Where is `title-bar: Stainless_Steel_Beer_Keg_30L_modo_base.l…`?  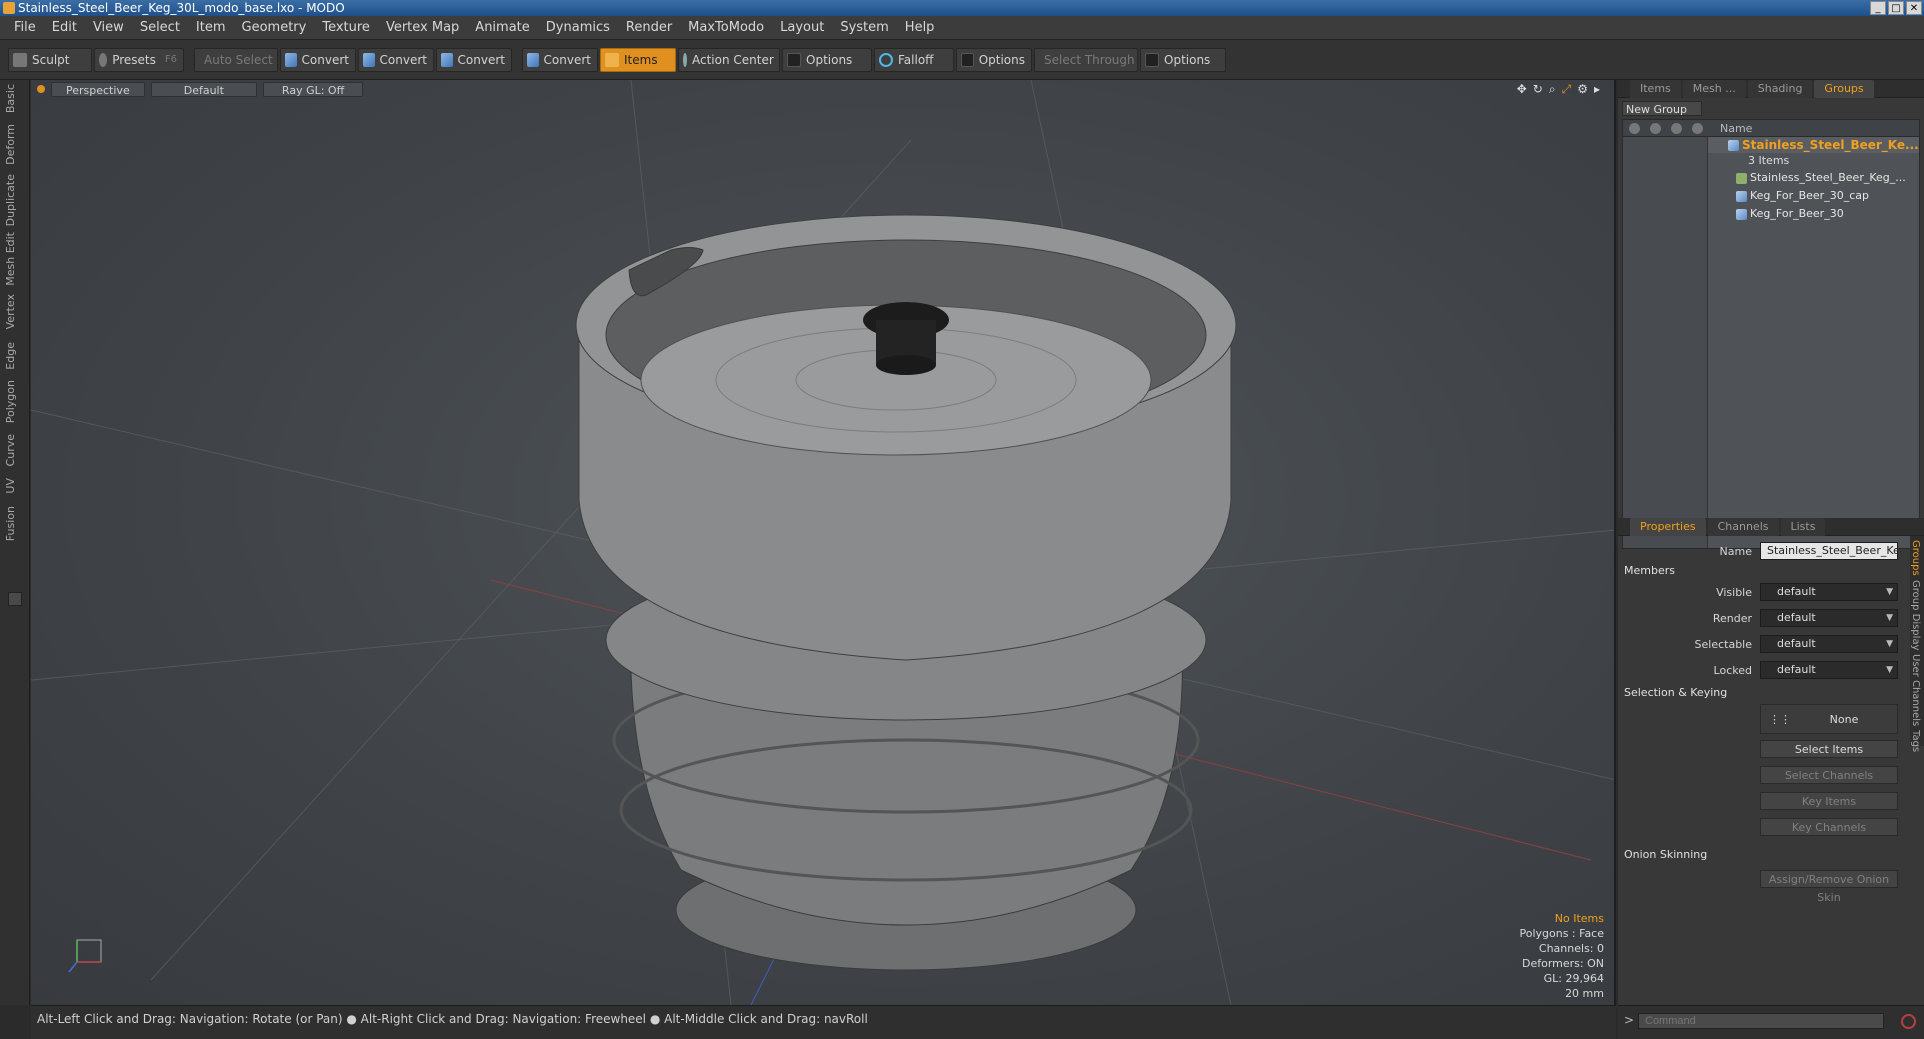 title-bar: Stainless_Steel_Beer_Keg_30L_modo_base.l… is located at coordinates (962, 8).